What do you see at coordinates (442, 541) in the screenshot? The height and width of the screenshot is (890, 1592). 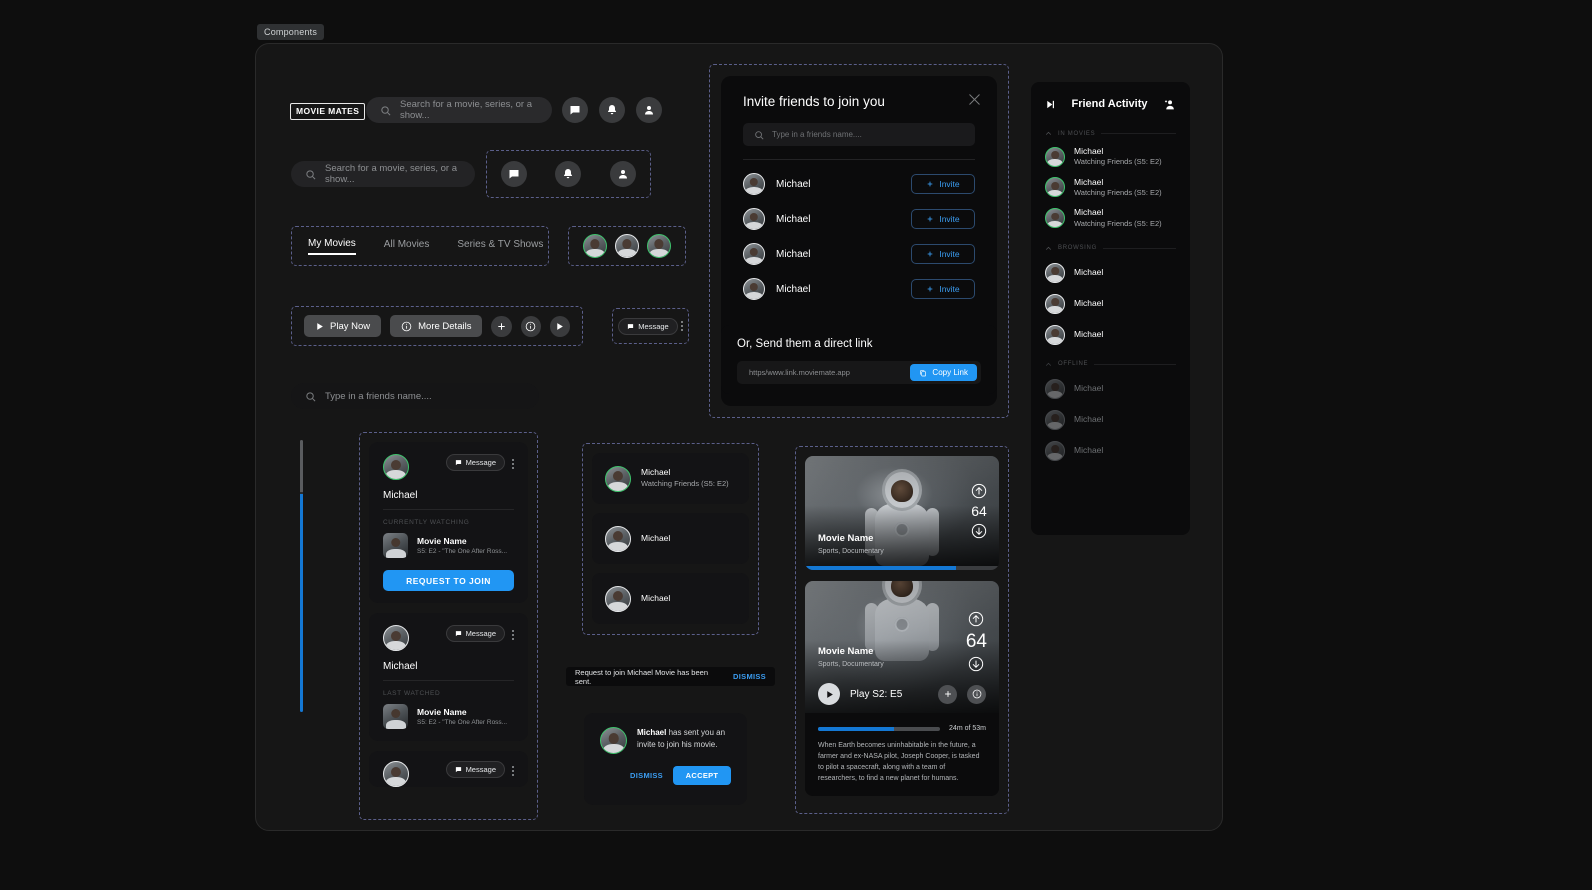 I see `movie-name: Movie Name` at bounding box center [442, 541].